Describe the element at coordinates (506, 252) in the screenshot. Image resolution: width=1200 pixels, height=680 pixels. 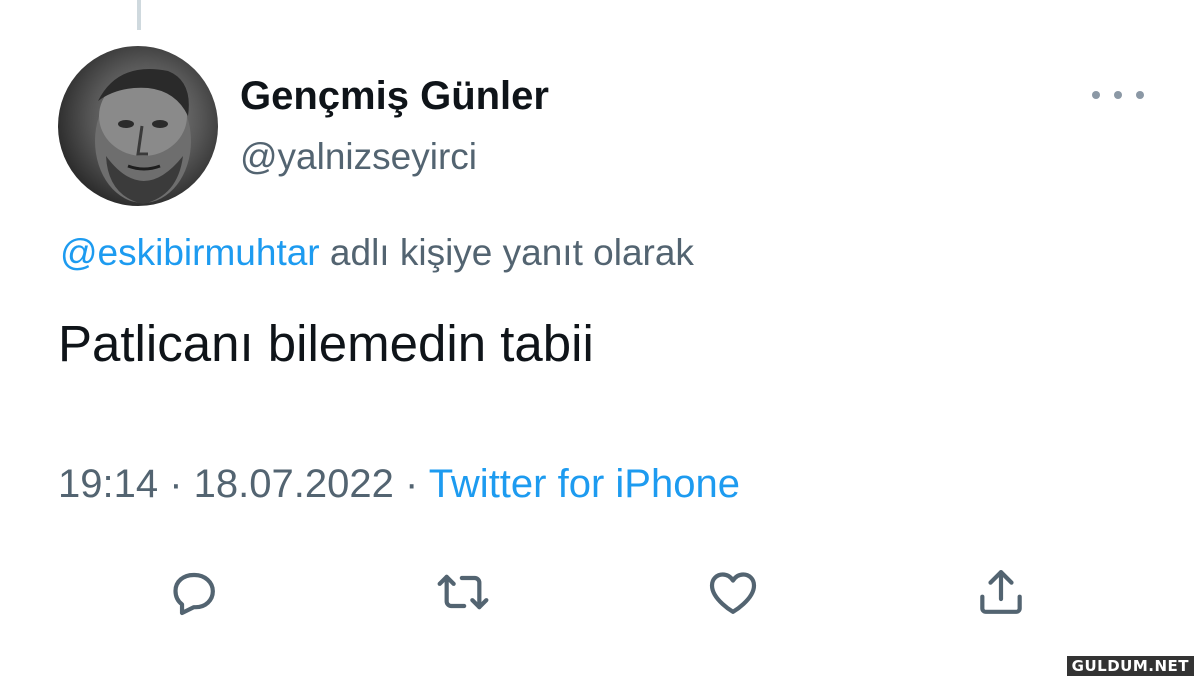
I see `reply-context-suffix: adlı kişiye yanıt olarak` at that location.